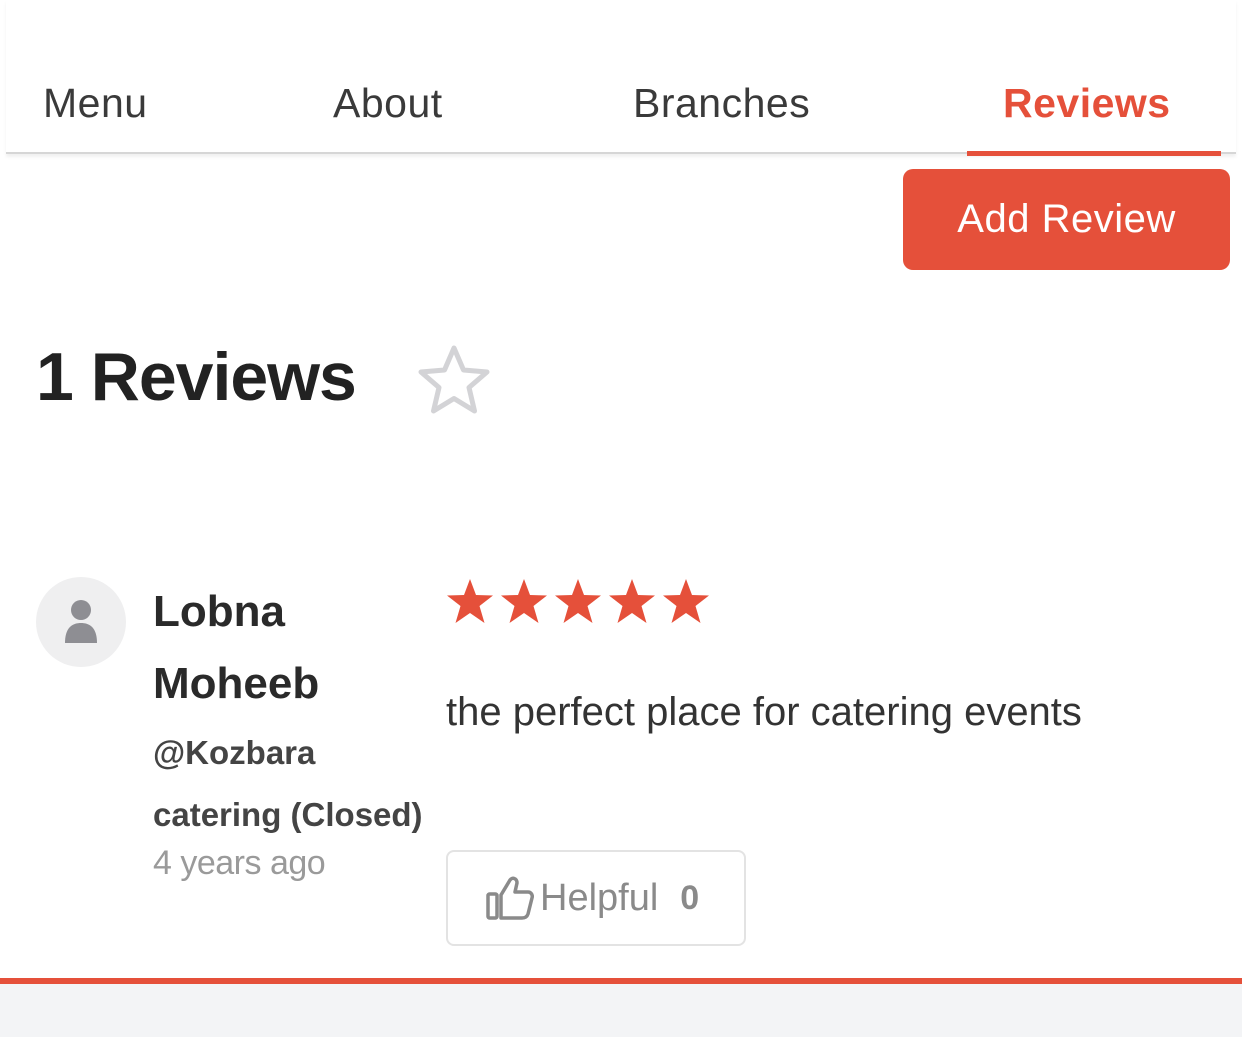 The image size is (1242, 1037). Describe the element at coordinates (95, 103) in the screenshot. I see `tab-menu: Menu` at that location.